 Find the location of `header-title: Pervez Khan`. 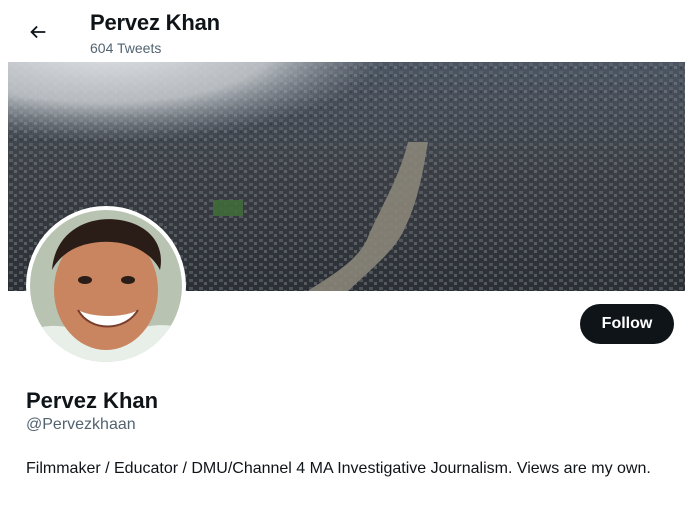

header-title: Pervez Khan is located at coordinates (155, 22).